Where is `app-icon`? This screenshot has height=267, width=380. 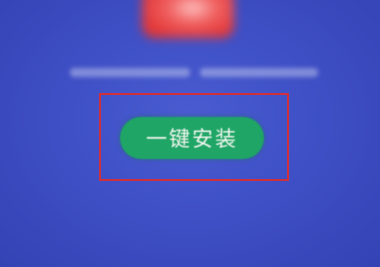 app-icon is located at coordinates (188, 19).